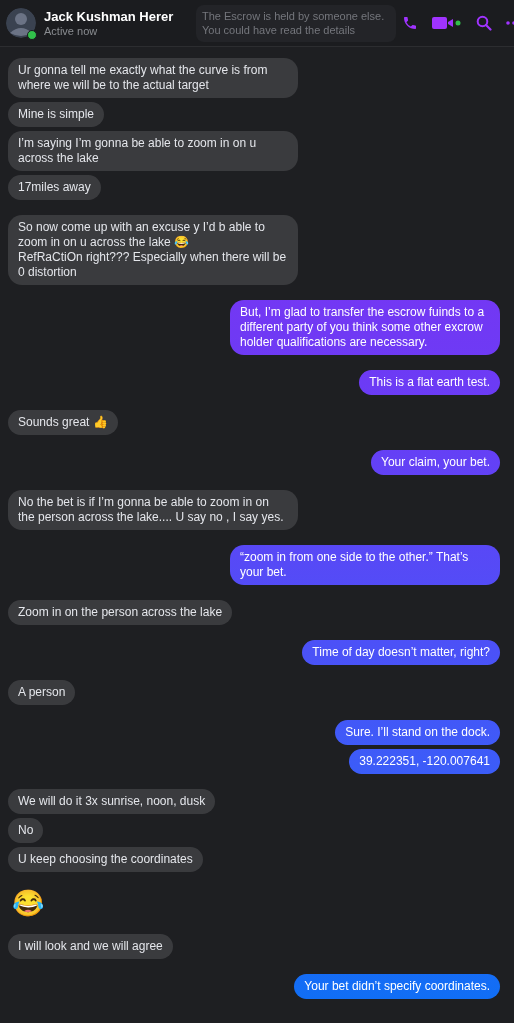 This screenshot has width=514, height=1023. What do you see at coordinates (28, 903) in the screenshot?
I see `emoji-message: 😂` at bounding box center [28, 903].